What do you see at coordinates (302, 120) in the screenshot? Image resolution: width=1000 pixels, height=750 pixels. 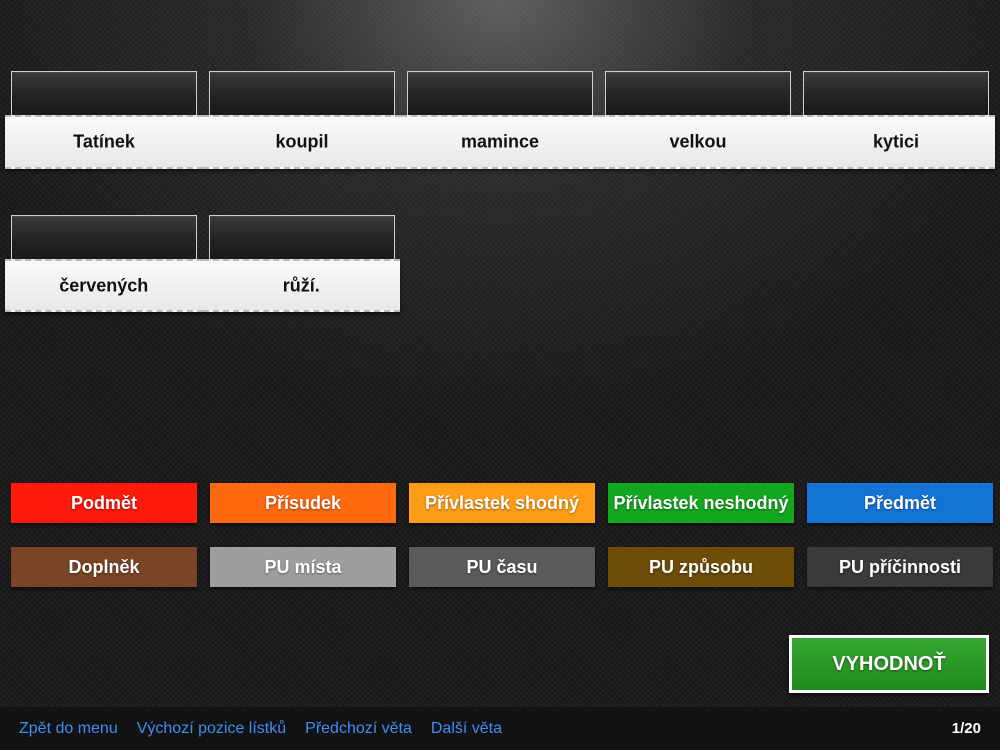 I see `word-card: koupil` at bounding box center [302, 120].